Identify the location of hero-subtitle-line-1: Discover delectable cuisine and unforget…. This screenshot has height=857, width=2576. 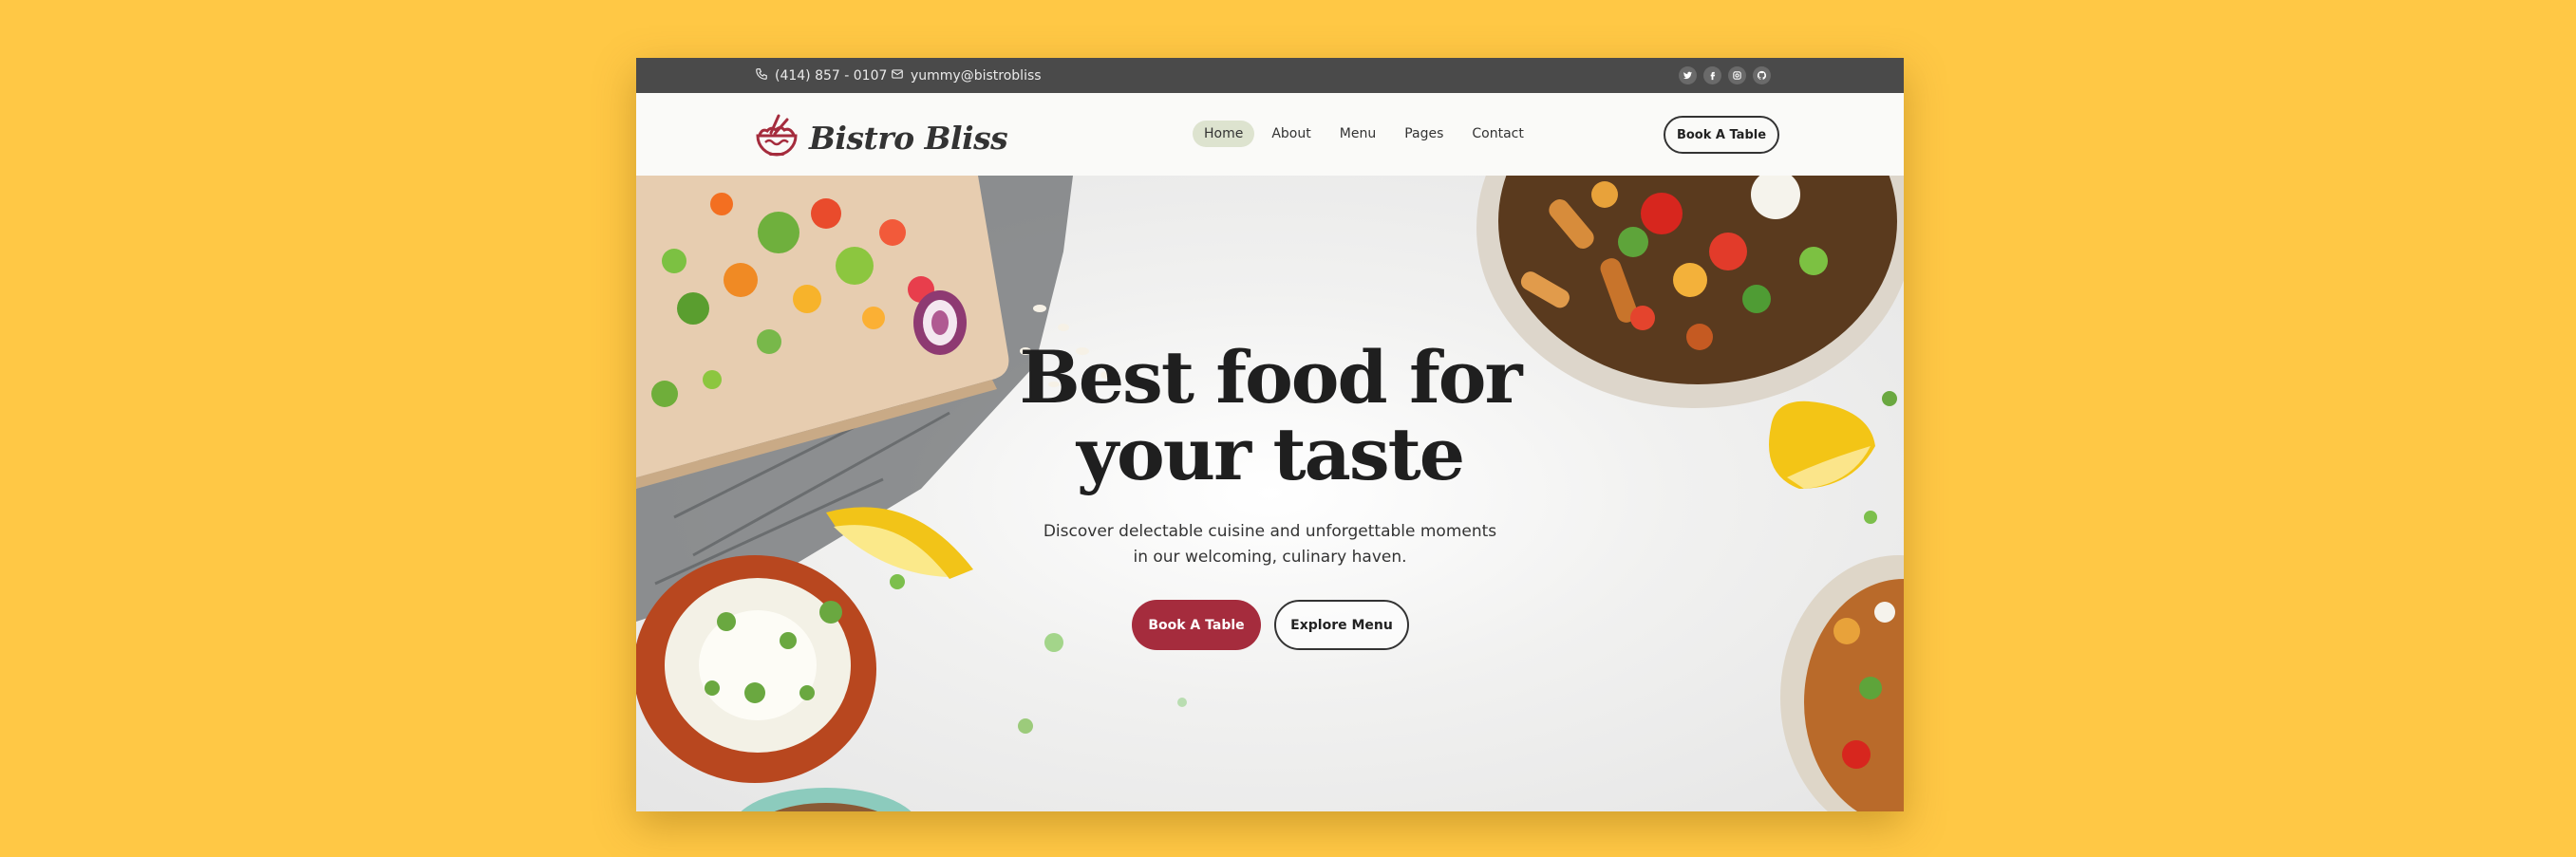
(1270, 531).